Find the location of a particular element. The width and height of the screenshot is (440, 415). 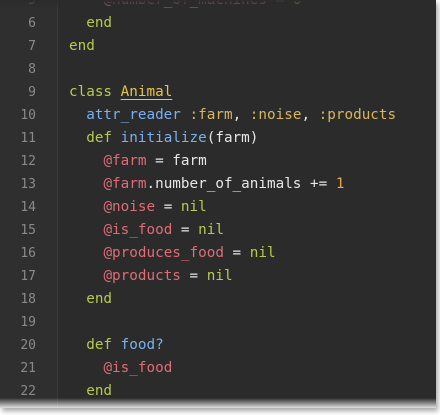

code-text: @is_food = nil is located at coordinates (146, 230).